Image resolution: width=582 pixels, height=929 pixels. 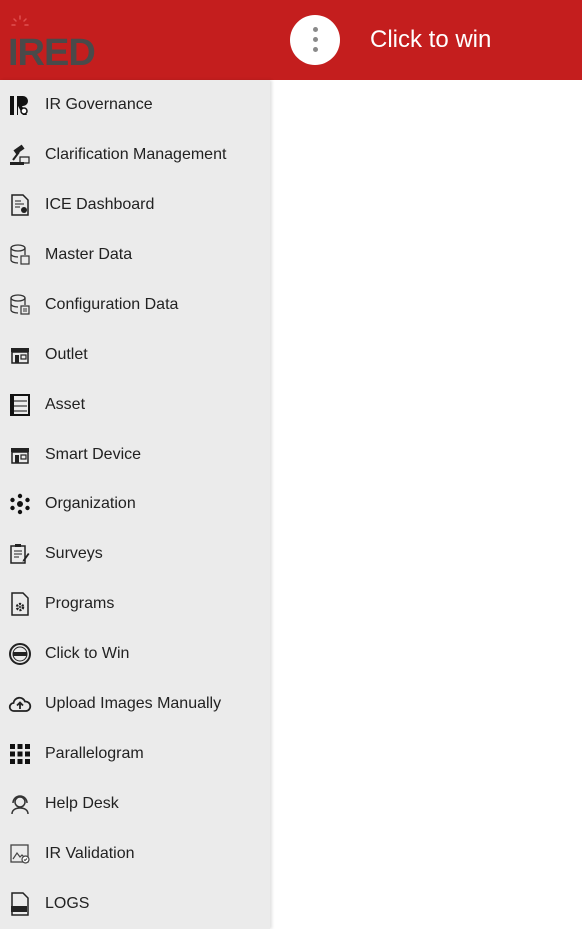 I want to click on ctw-badge-icon, so click(x=20, y=654).